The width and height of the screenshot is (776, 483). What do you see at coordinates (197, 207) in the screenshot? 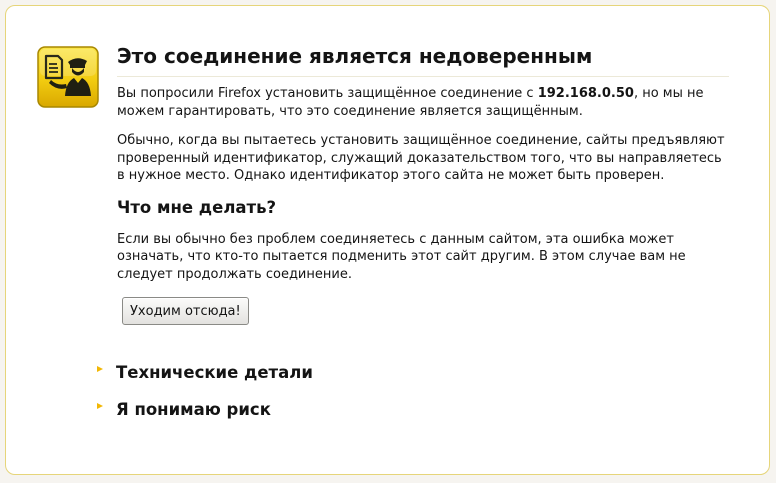
I see `what-to-do-heading: Что мне делать?` at bounding box center [197, 207].